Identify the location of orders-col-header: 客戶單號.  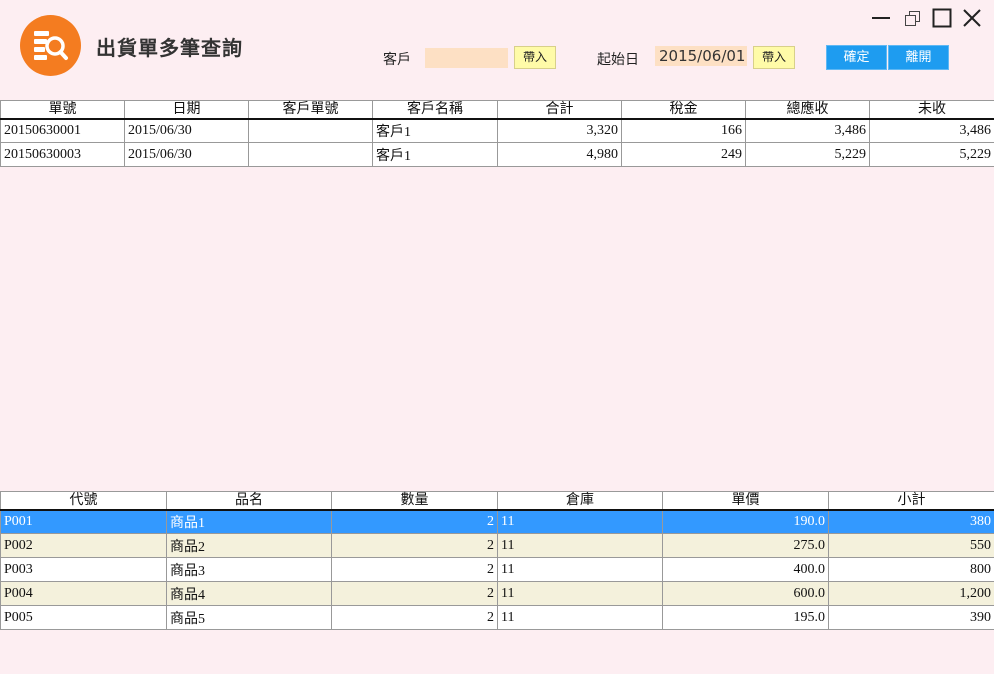
(310, 110).